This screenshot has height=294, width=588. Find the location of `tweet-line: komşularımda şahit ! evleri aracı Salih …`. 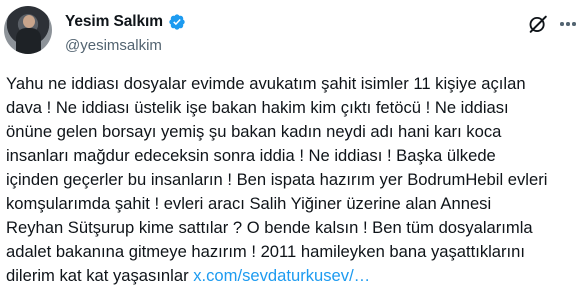

tweet-line: komşularımda şahit ! evleri aracı Salih … is located at coordinates (249, 203).